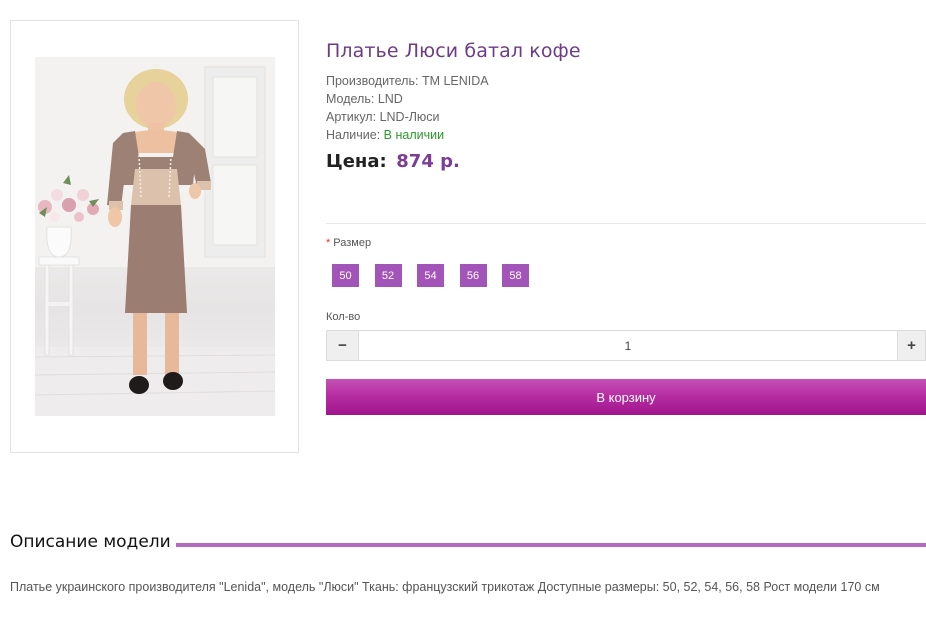 The height and width of the screenshot is (634, 926). I want to click on quantity-label: Кол-во, so click(343, 317).